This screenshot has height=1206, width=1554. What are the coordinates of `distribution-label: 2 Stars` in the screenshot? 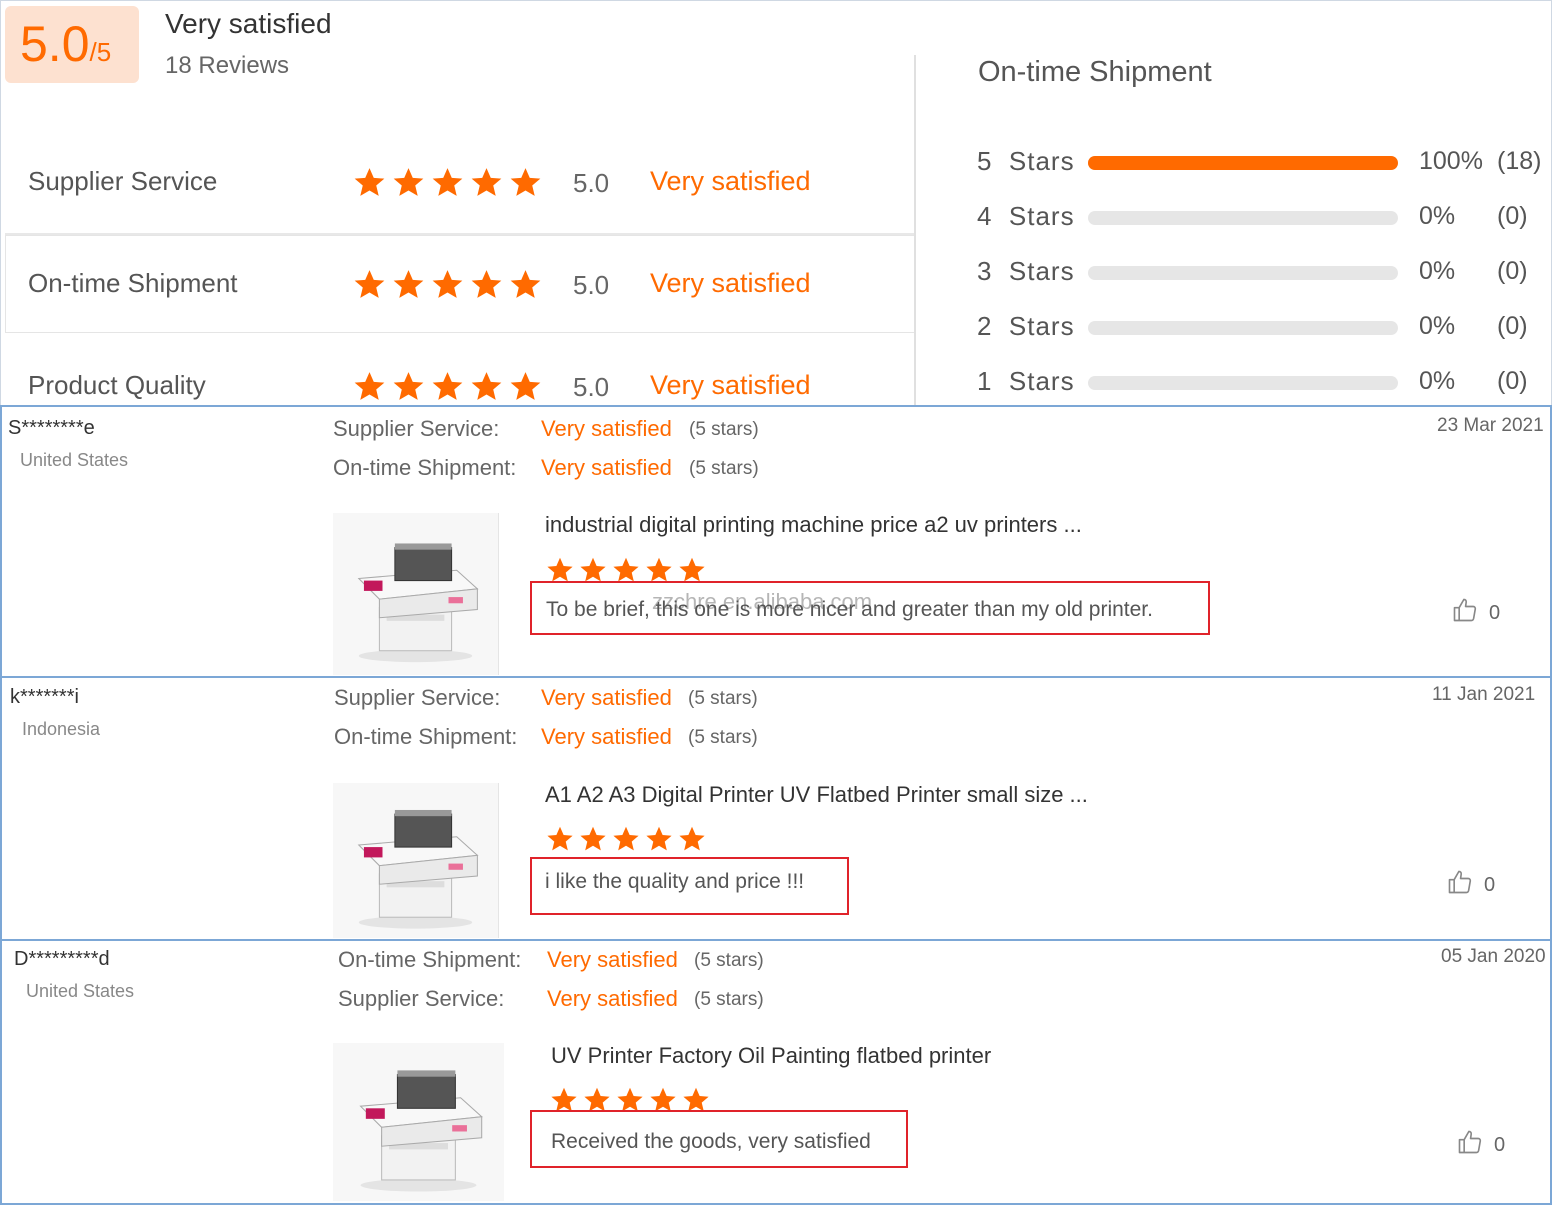 It's located at (1026, 326).